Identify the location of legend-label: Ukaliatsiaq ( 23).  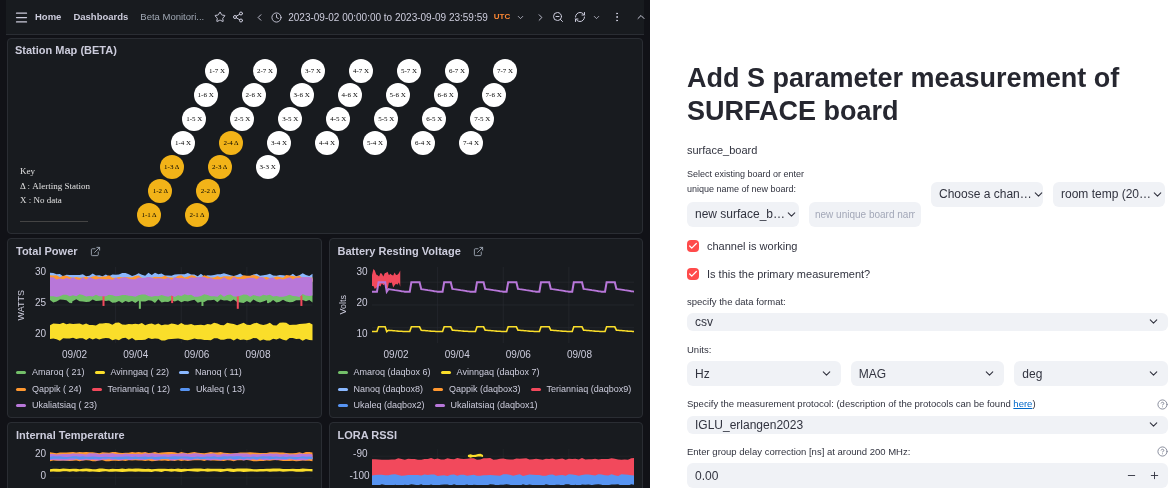
(65, 406).